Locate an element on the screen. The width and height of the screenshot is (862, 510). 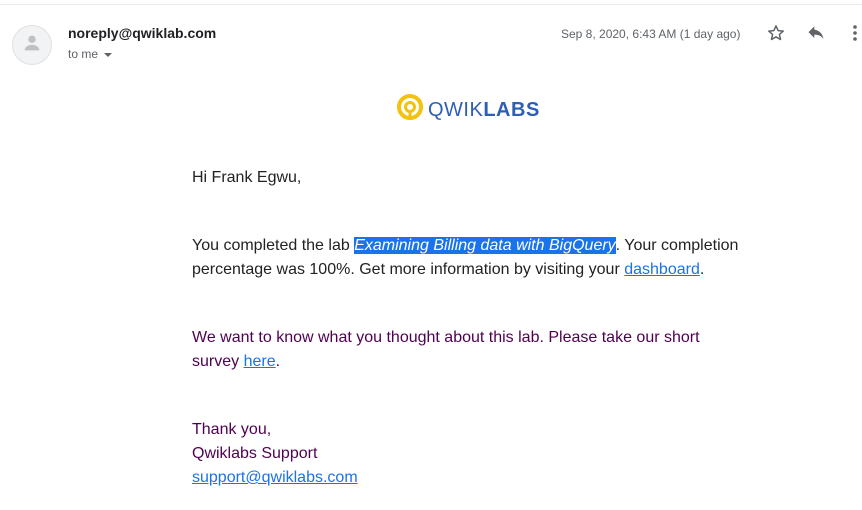
reply-button is located at coordinates (816, 35).